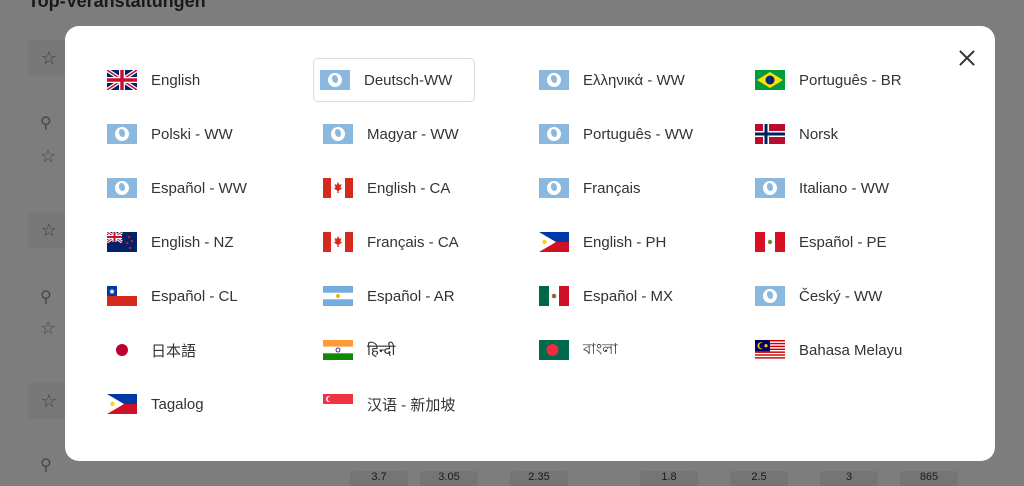 The width and height of the screenshot is (1024, 486). I want to click on language-option: English - PH, so click(645, 242).